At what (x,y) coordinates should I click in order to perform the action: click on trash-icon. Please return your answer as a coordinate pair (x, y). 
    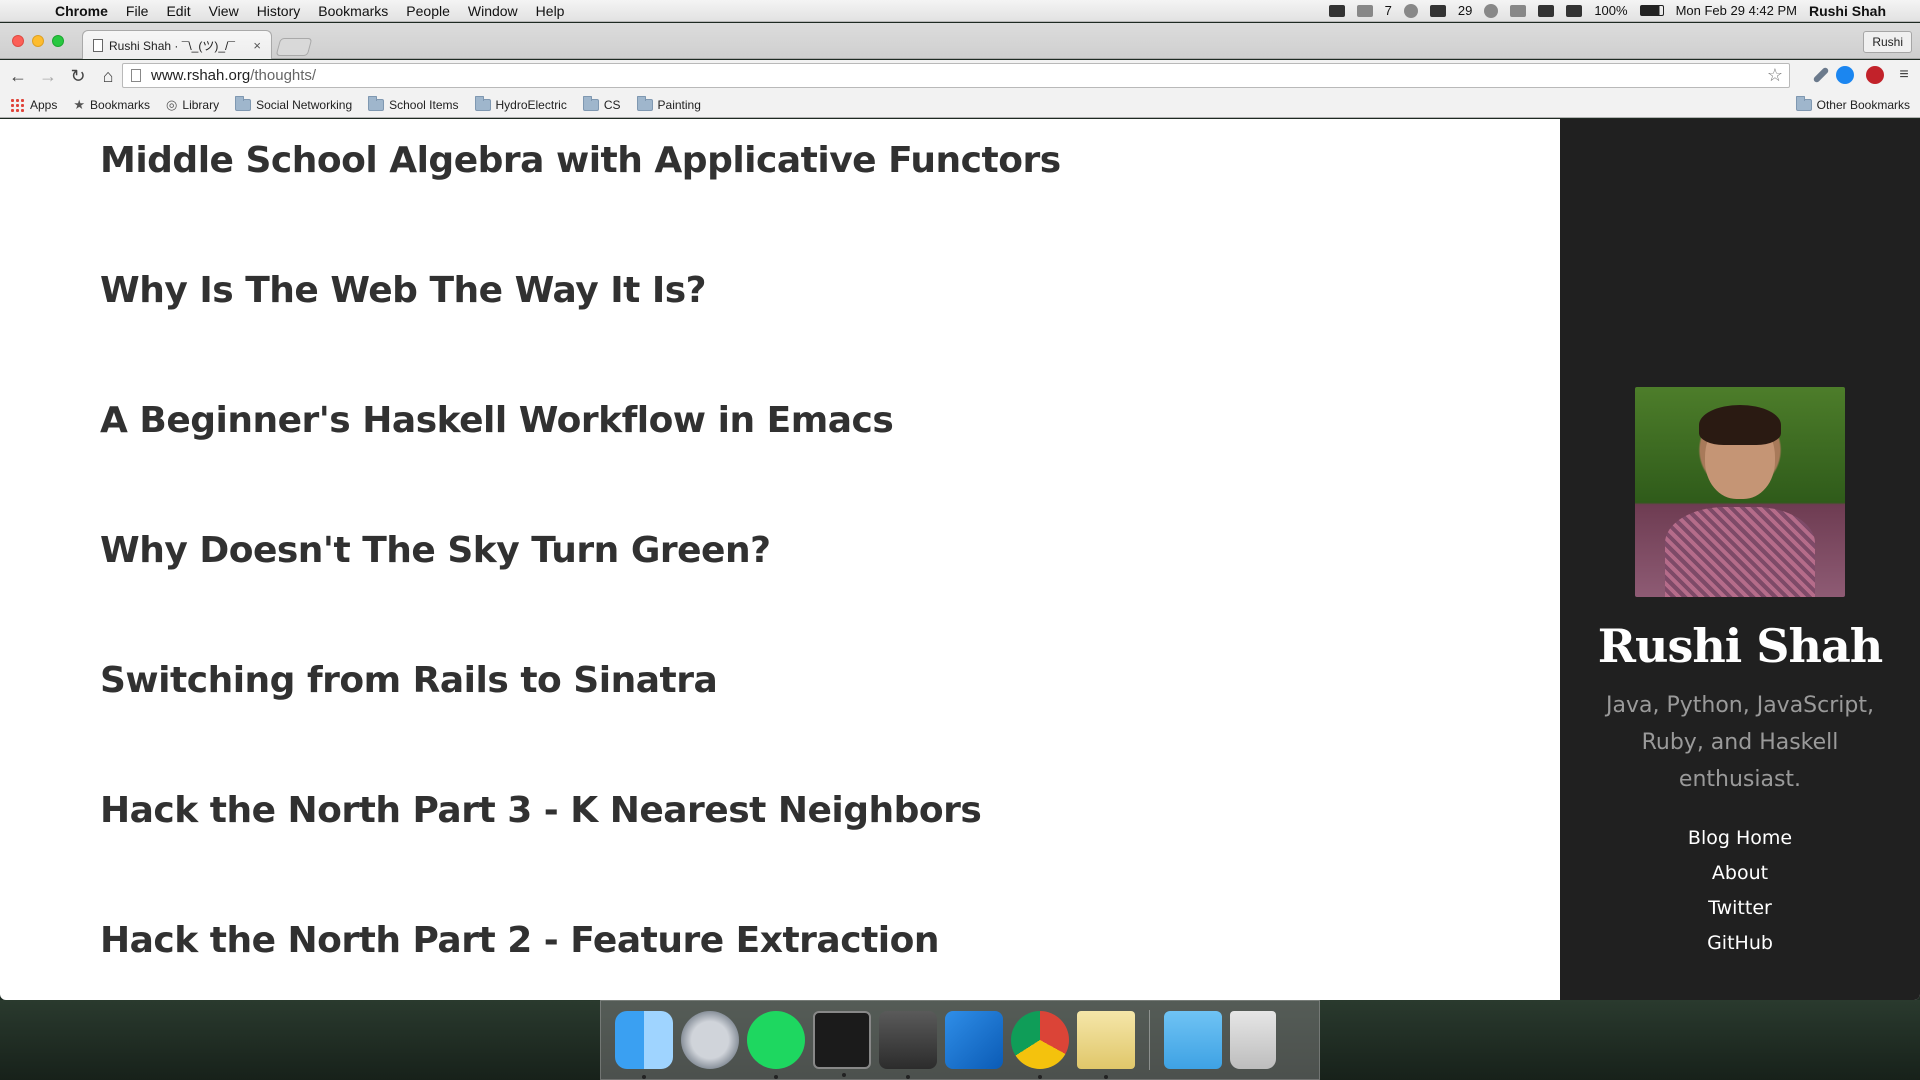
    Looking at the image, I should click on (1253, 1040).